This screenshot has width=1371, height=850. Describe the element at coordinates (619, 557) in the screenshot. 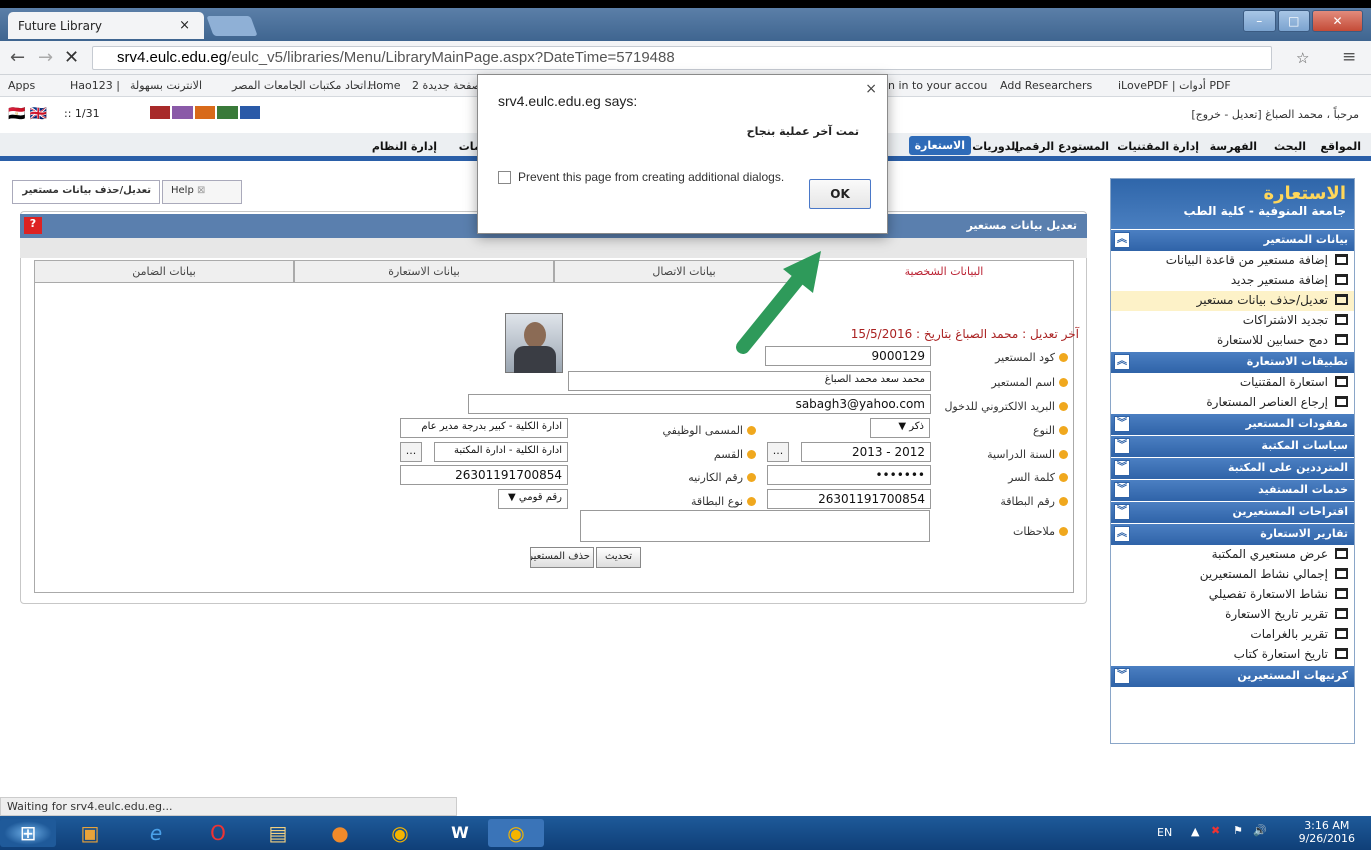

I see `update-button: تحديث` at that location.